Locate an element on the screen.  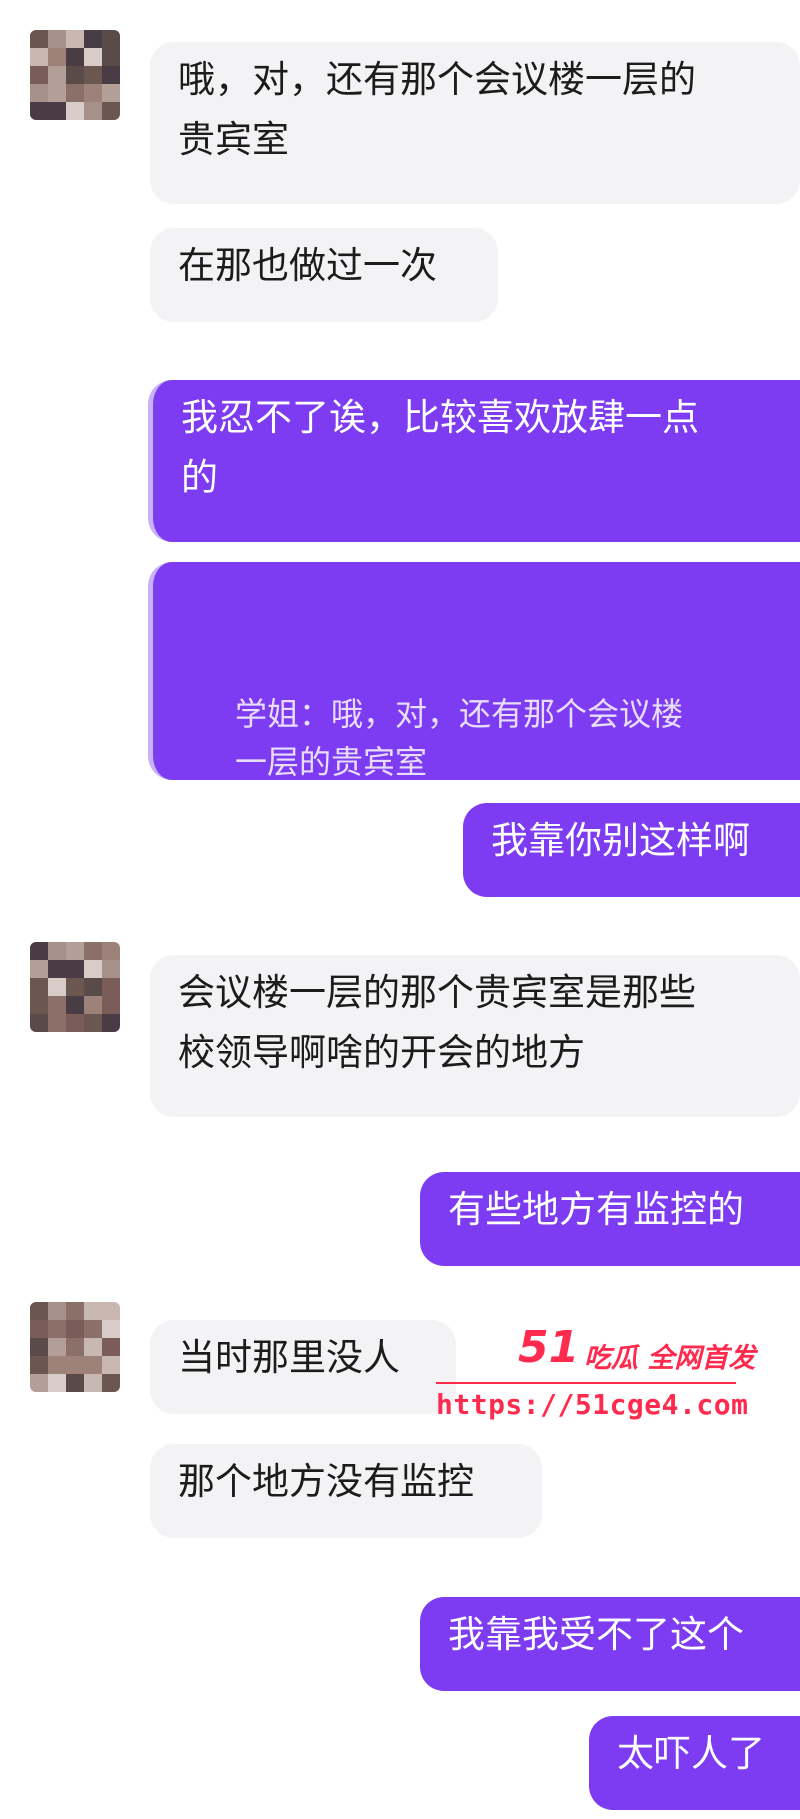
message-outgoing: 太吓人了 is located at coordinates (694, 1763).